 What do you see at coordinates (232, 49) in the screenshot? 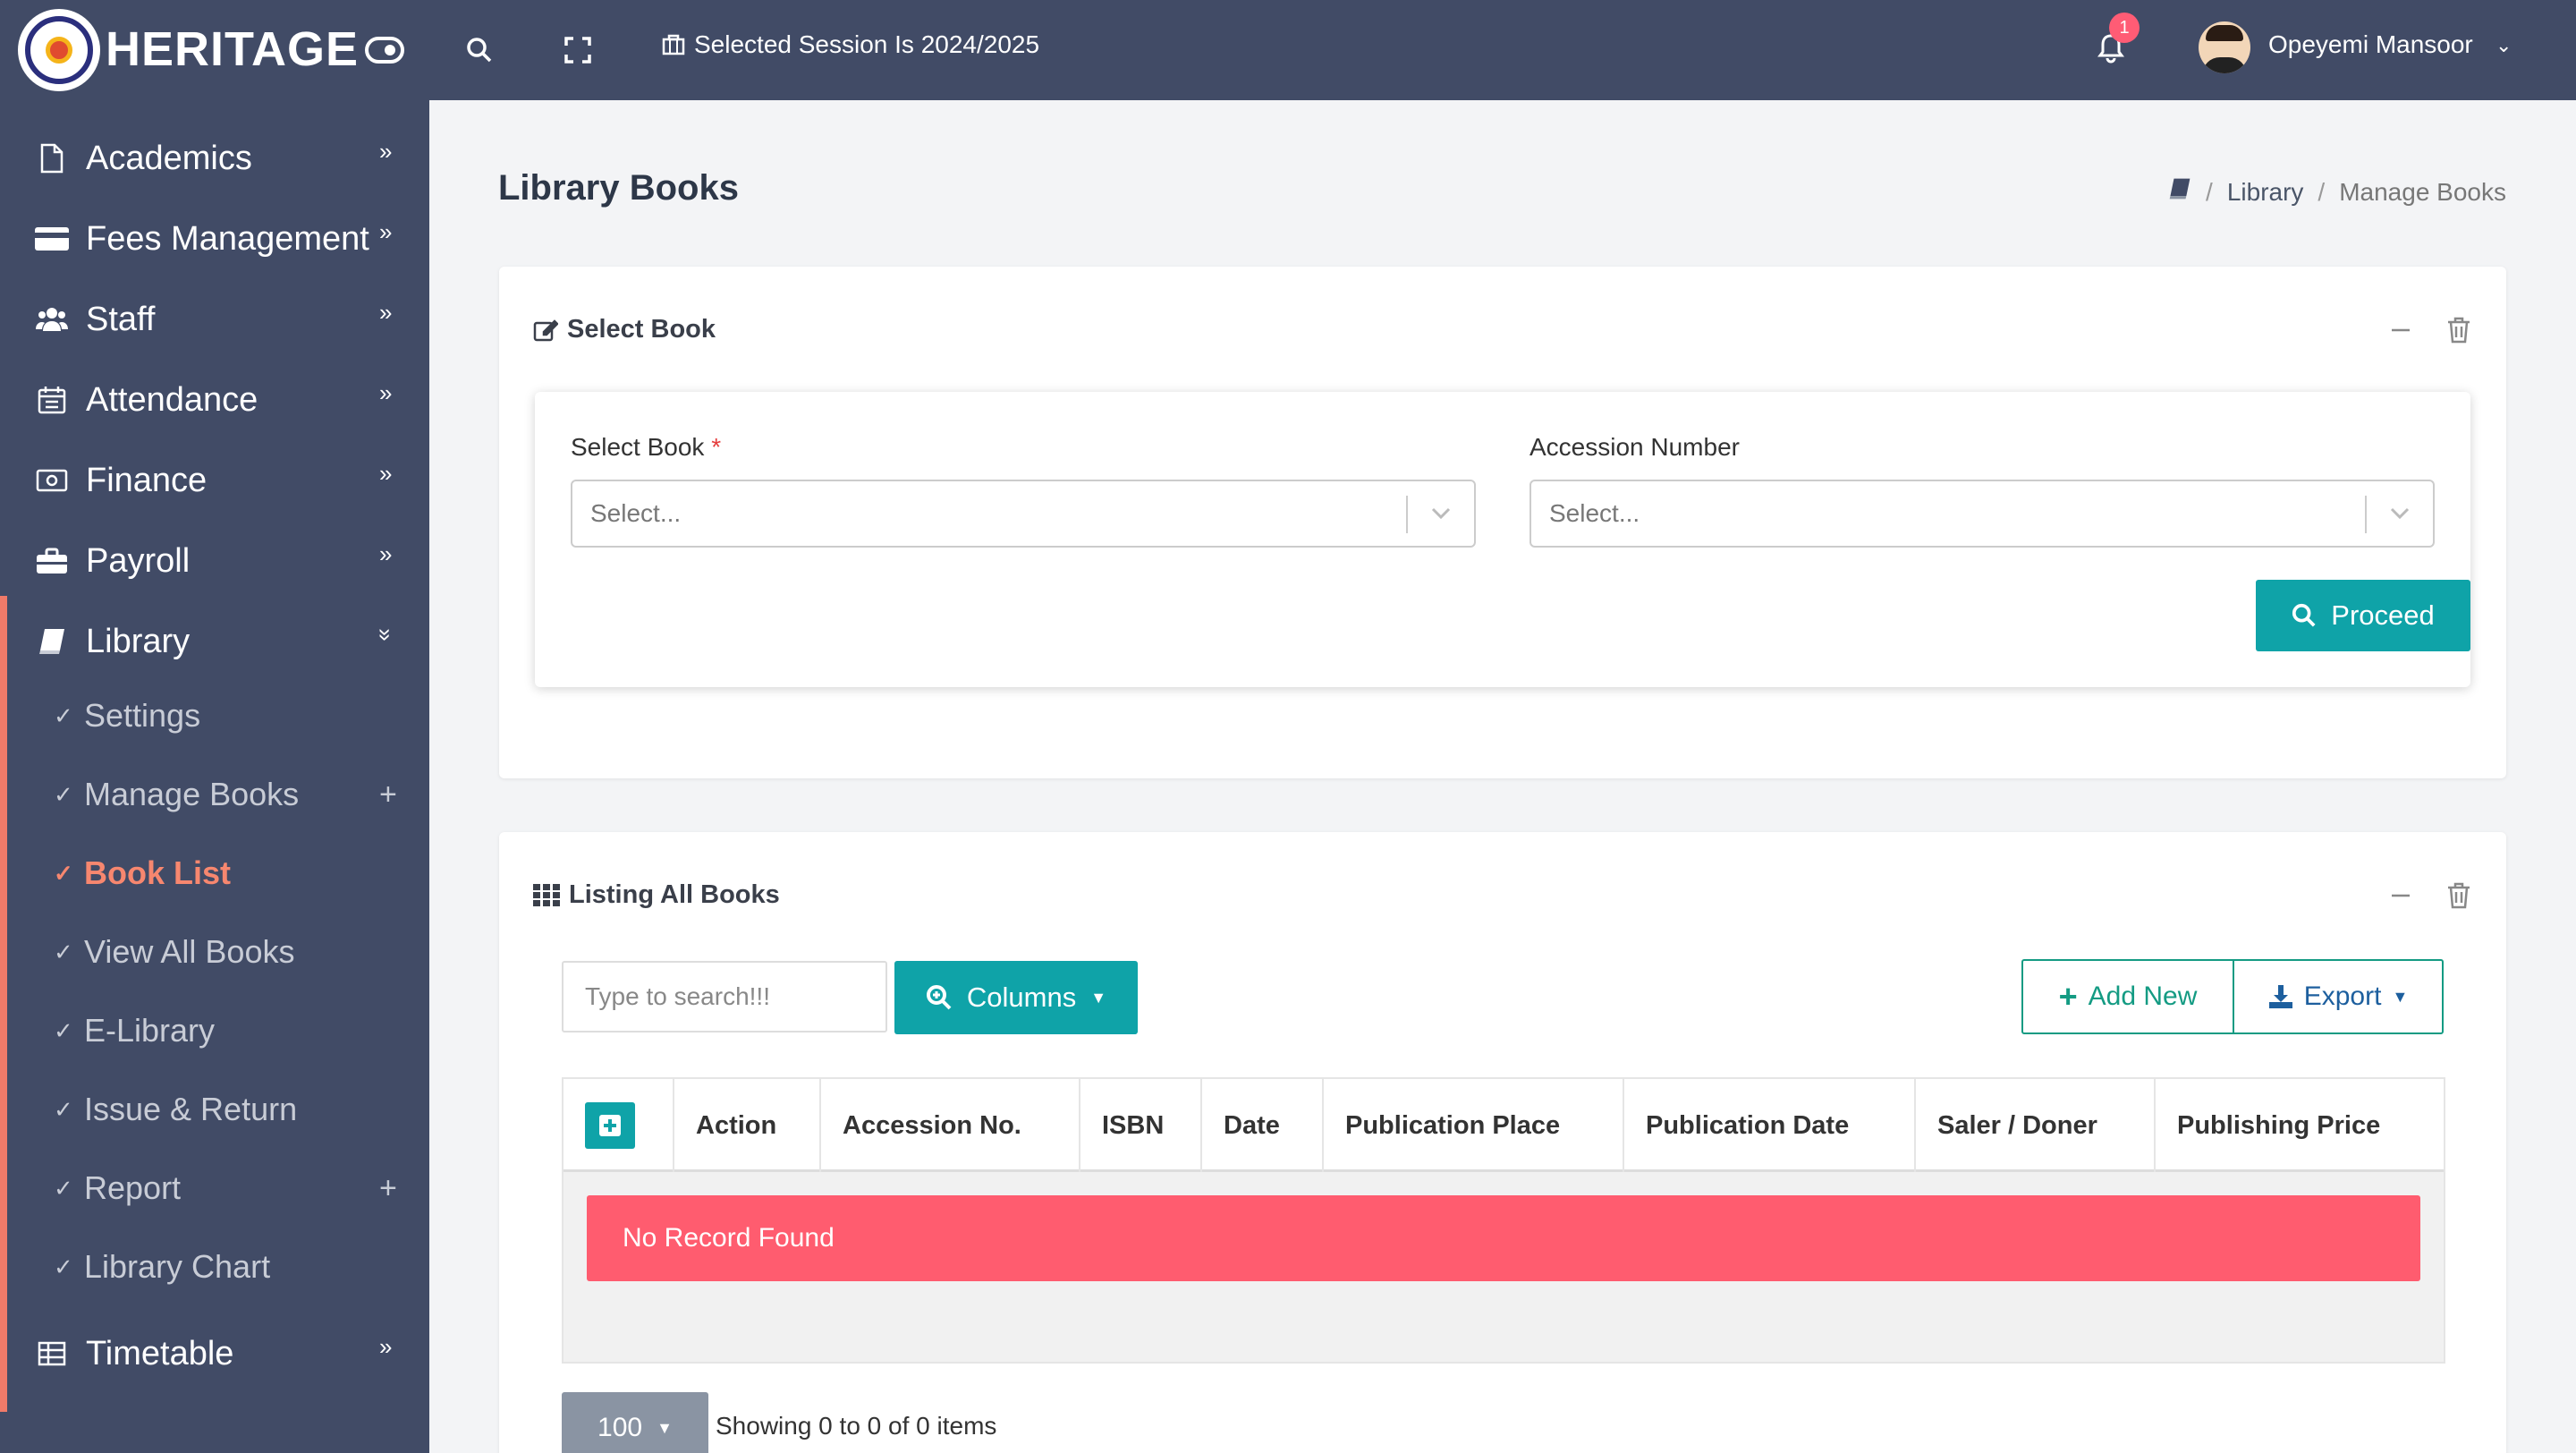
I see `brand-name: HERITAGE` at bounding box center [232, 49].